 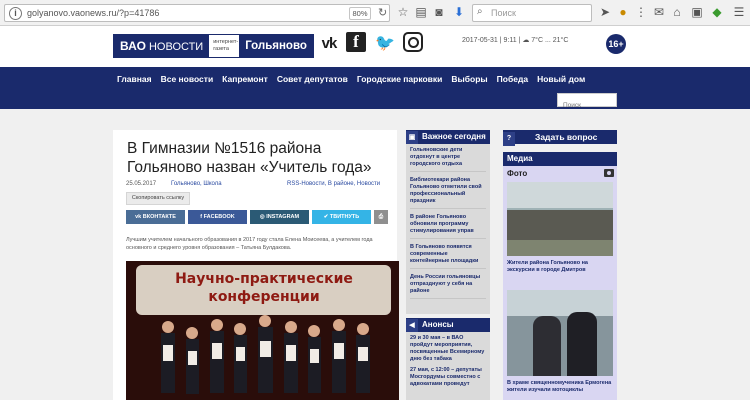 What do you see at coordinates (333, 184) in the screenshot?
I see `article-categories: RSS-Новости, В районе, Новости` at bounding box center [333, 184].